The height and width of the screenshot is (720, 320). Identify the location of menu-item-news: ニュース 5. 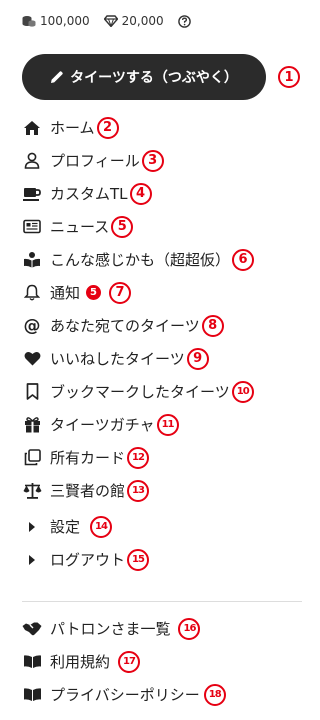
(162, 226).